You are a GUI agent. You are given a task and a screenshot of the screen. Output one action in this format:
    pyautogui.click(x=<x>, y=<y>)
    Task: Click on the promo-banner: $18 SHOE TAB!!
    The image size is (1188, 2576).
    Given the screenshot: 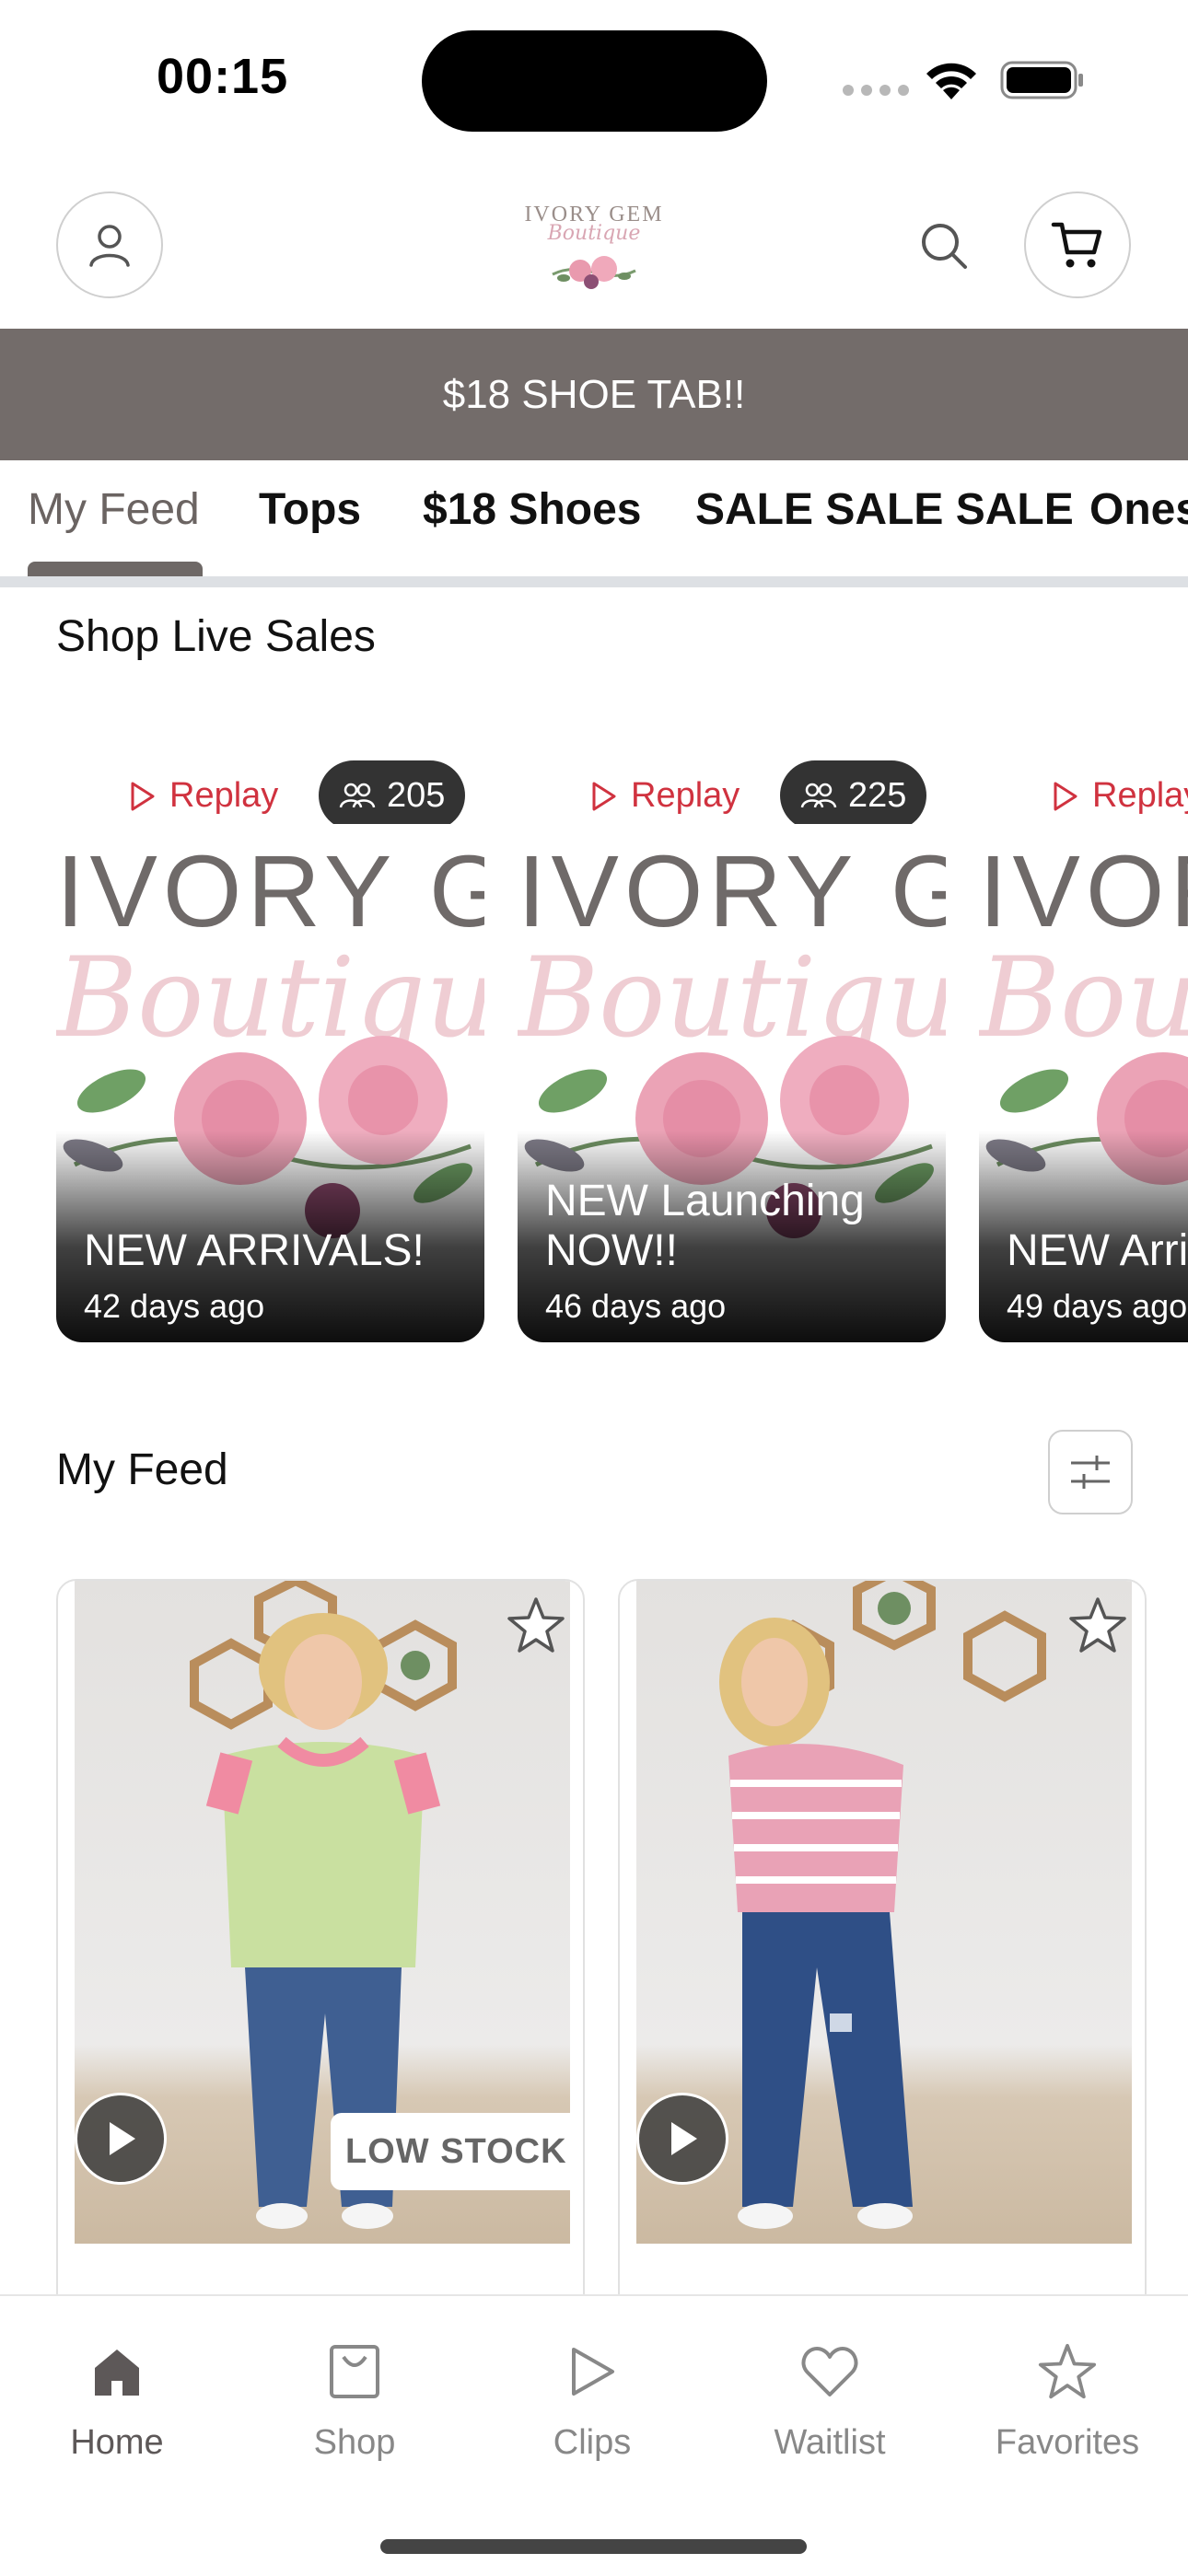 What is the action you would take?
    pyautogui.click(x=594, y=394)
    